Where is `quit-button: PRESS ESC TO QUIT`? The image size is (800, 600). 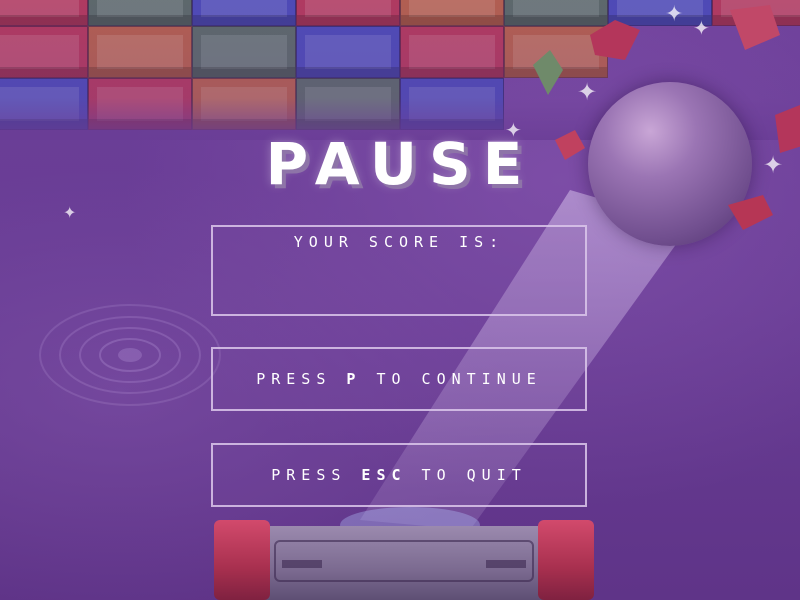
quit-button: PRESS ESC TO QUIT is located at coordinates (399, 475).